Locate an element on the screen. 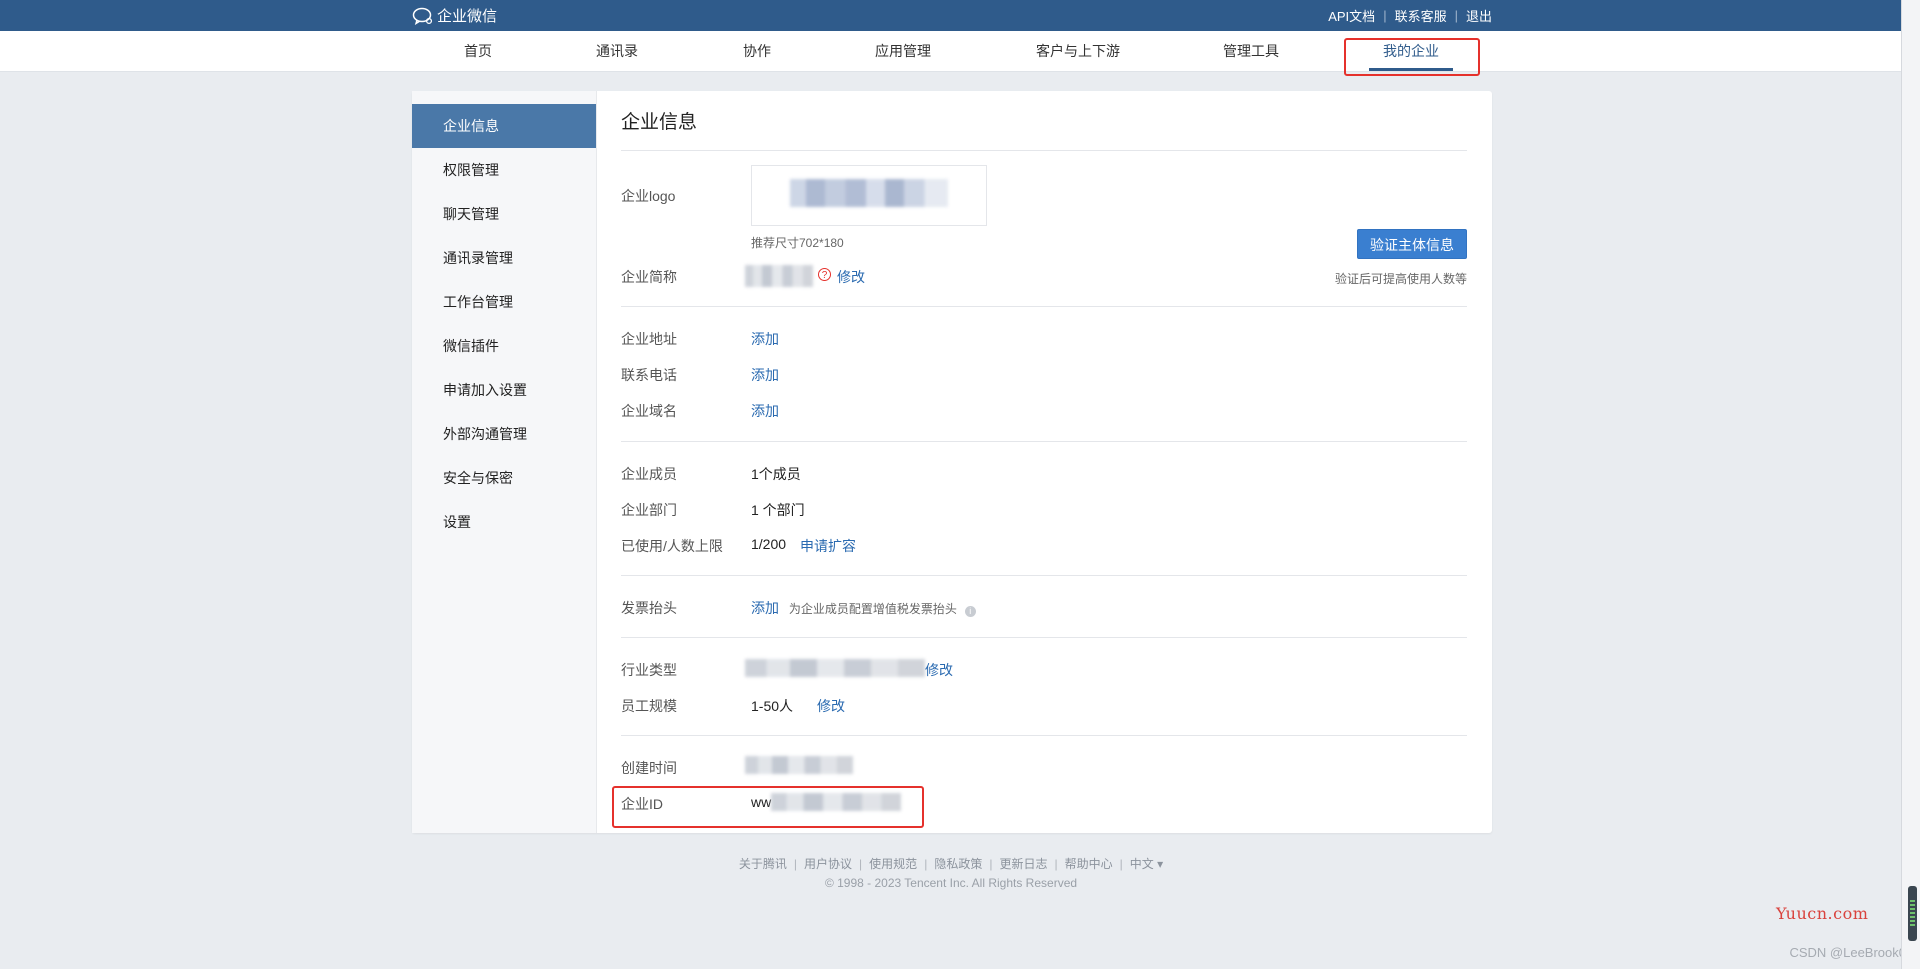 The image size is (1920, 969). footer-language-select: 中文 ▾ is located at coordinates (1146, 864).